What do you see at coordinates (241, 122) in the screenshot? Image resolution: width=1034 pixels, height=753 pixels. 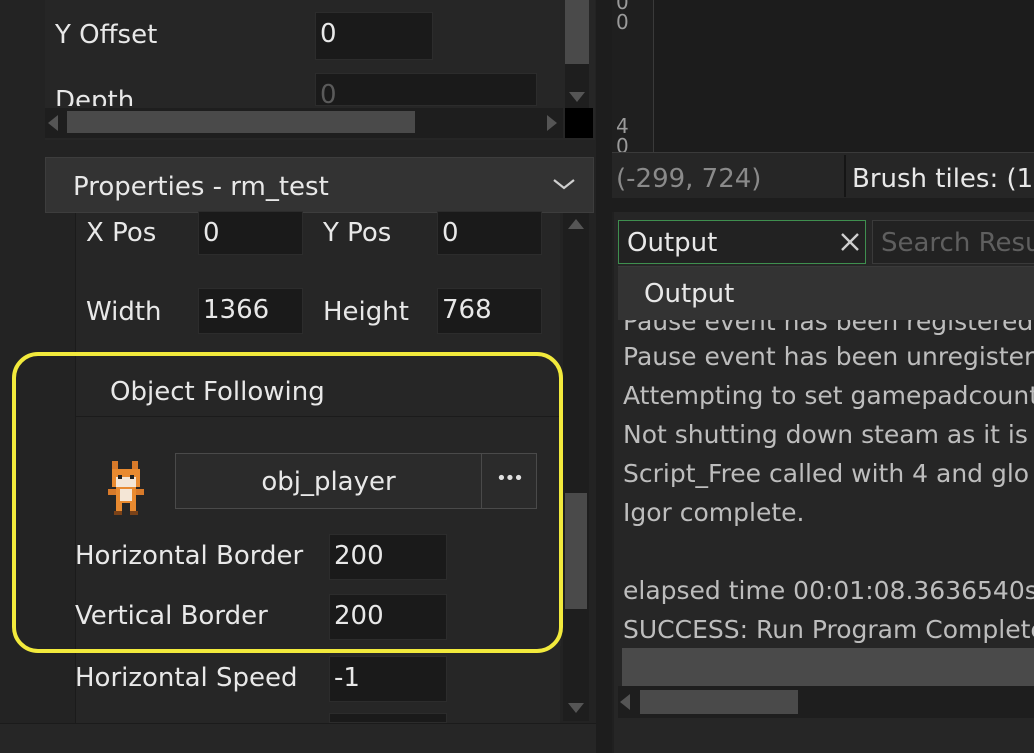 I see `layer-props-hscroll-thumb` at bounding box center [241, 122].